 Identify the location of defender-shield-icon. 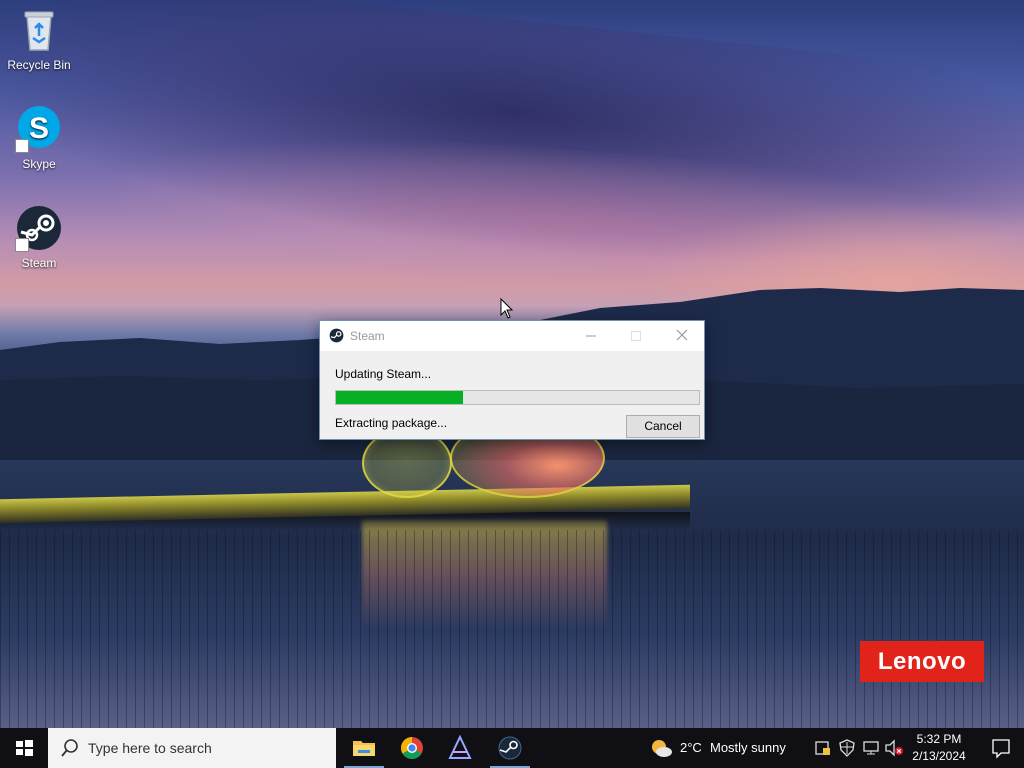
(847, 748).